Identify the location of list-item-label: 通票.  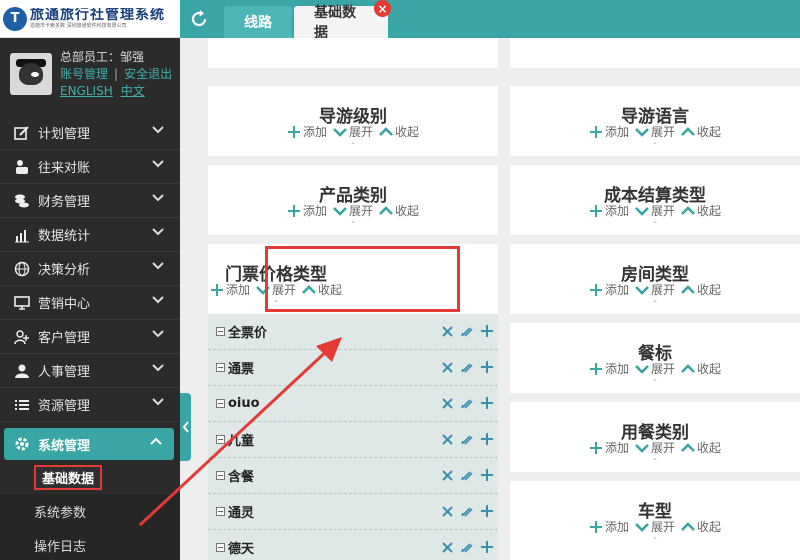
(241, 369).